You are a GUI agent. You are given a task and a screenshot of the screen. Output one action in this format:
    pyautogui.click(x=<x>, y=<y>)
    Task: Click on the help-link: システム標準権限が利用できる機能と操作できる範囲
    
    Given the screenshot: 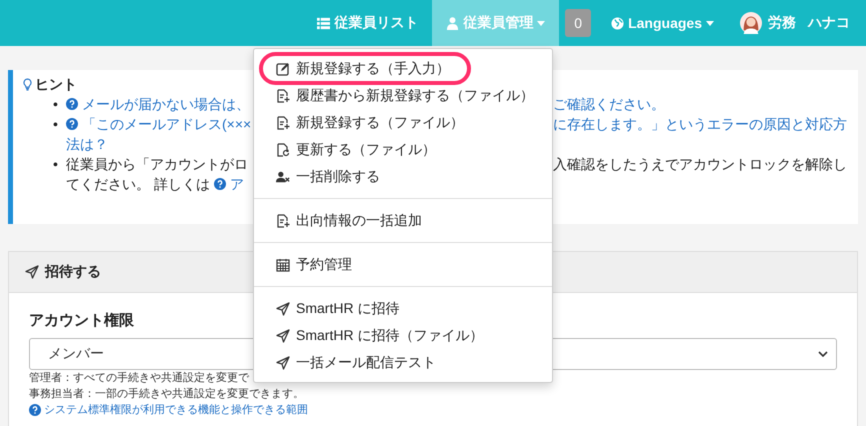 What is the action you would take?
    pyautogui.click(x=176, y=410)
    